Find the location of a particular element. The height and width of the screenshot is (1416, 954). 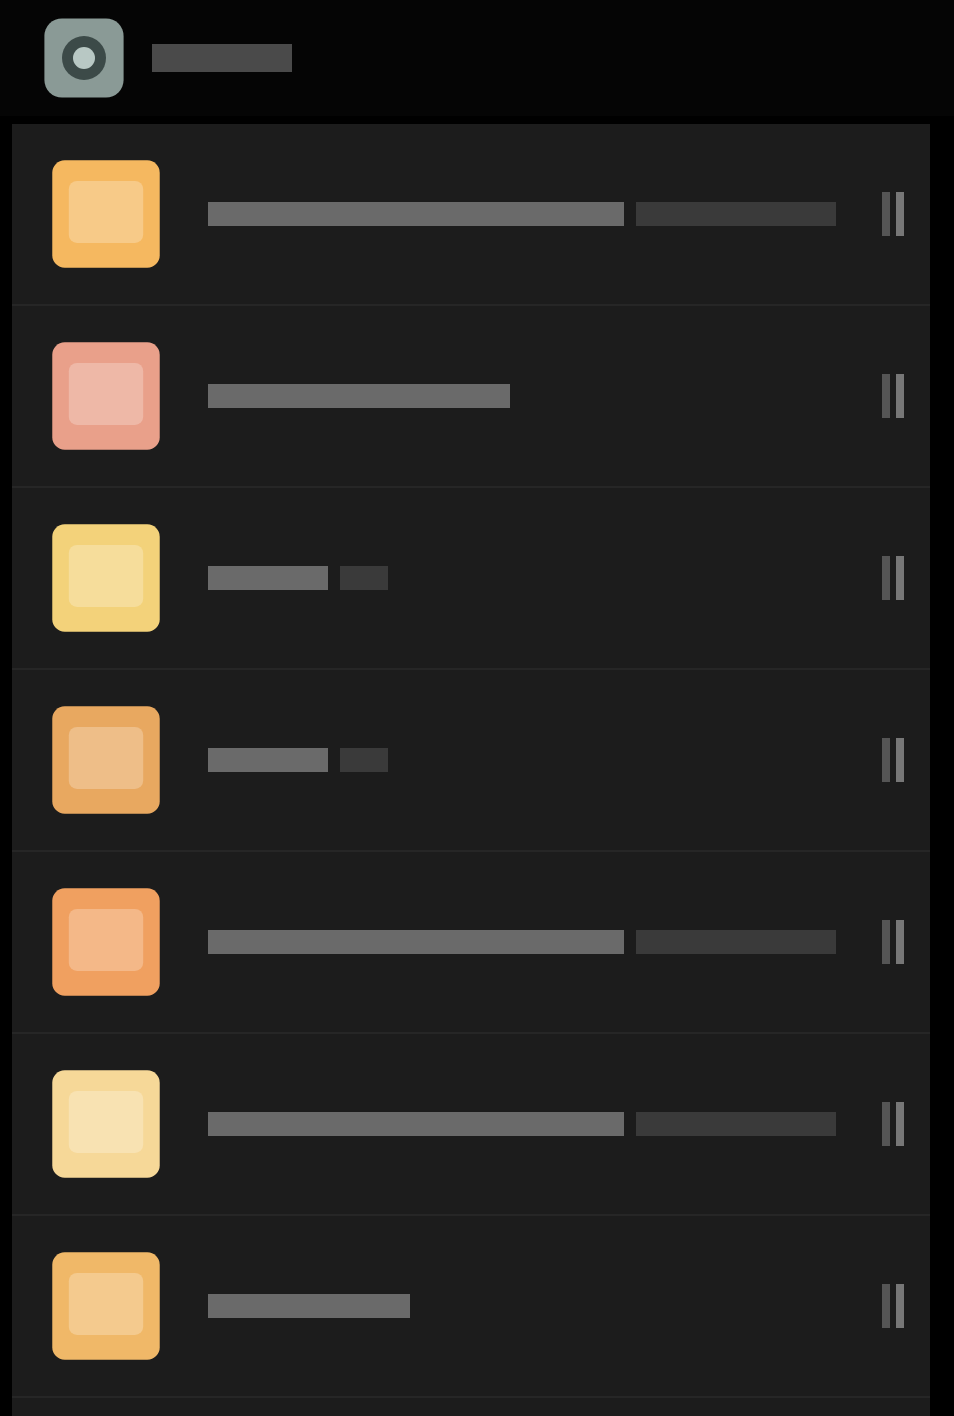

app-icon is located at coordinates (84, 58).